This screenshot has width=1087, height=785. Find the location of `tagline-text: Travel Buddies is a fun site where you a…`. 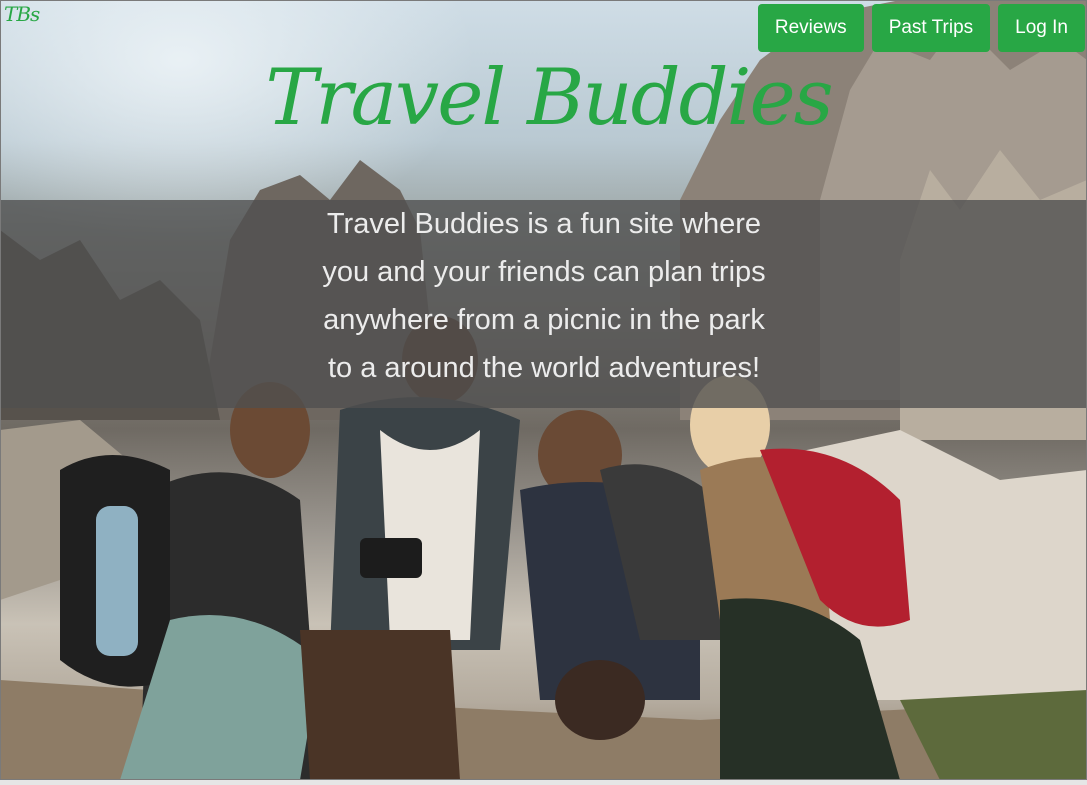

tagline-text: Travel Buddies is a fun site where you a… is located at coordinates (544, 296).